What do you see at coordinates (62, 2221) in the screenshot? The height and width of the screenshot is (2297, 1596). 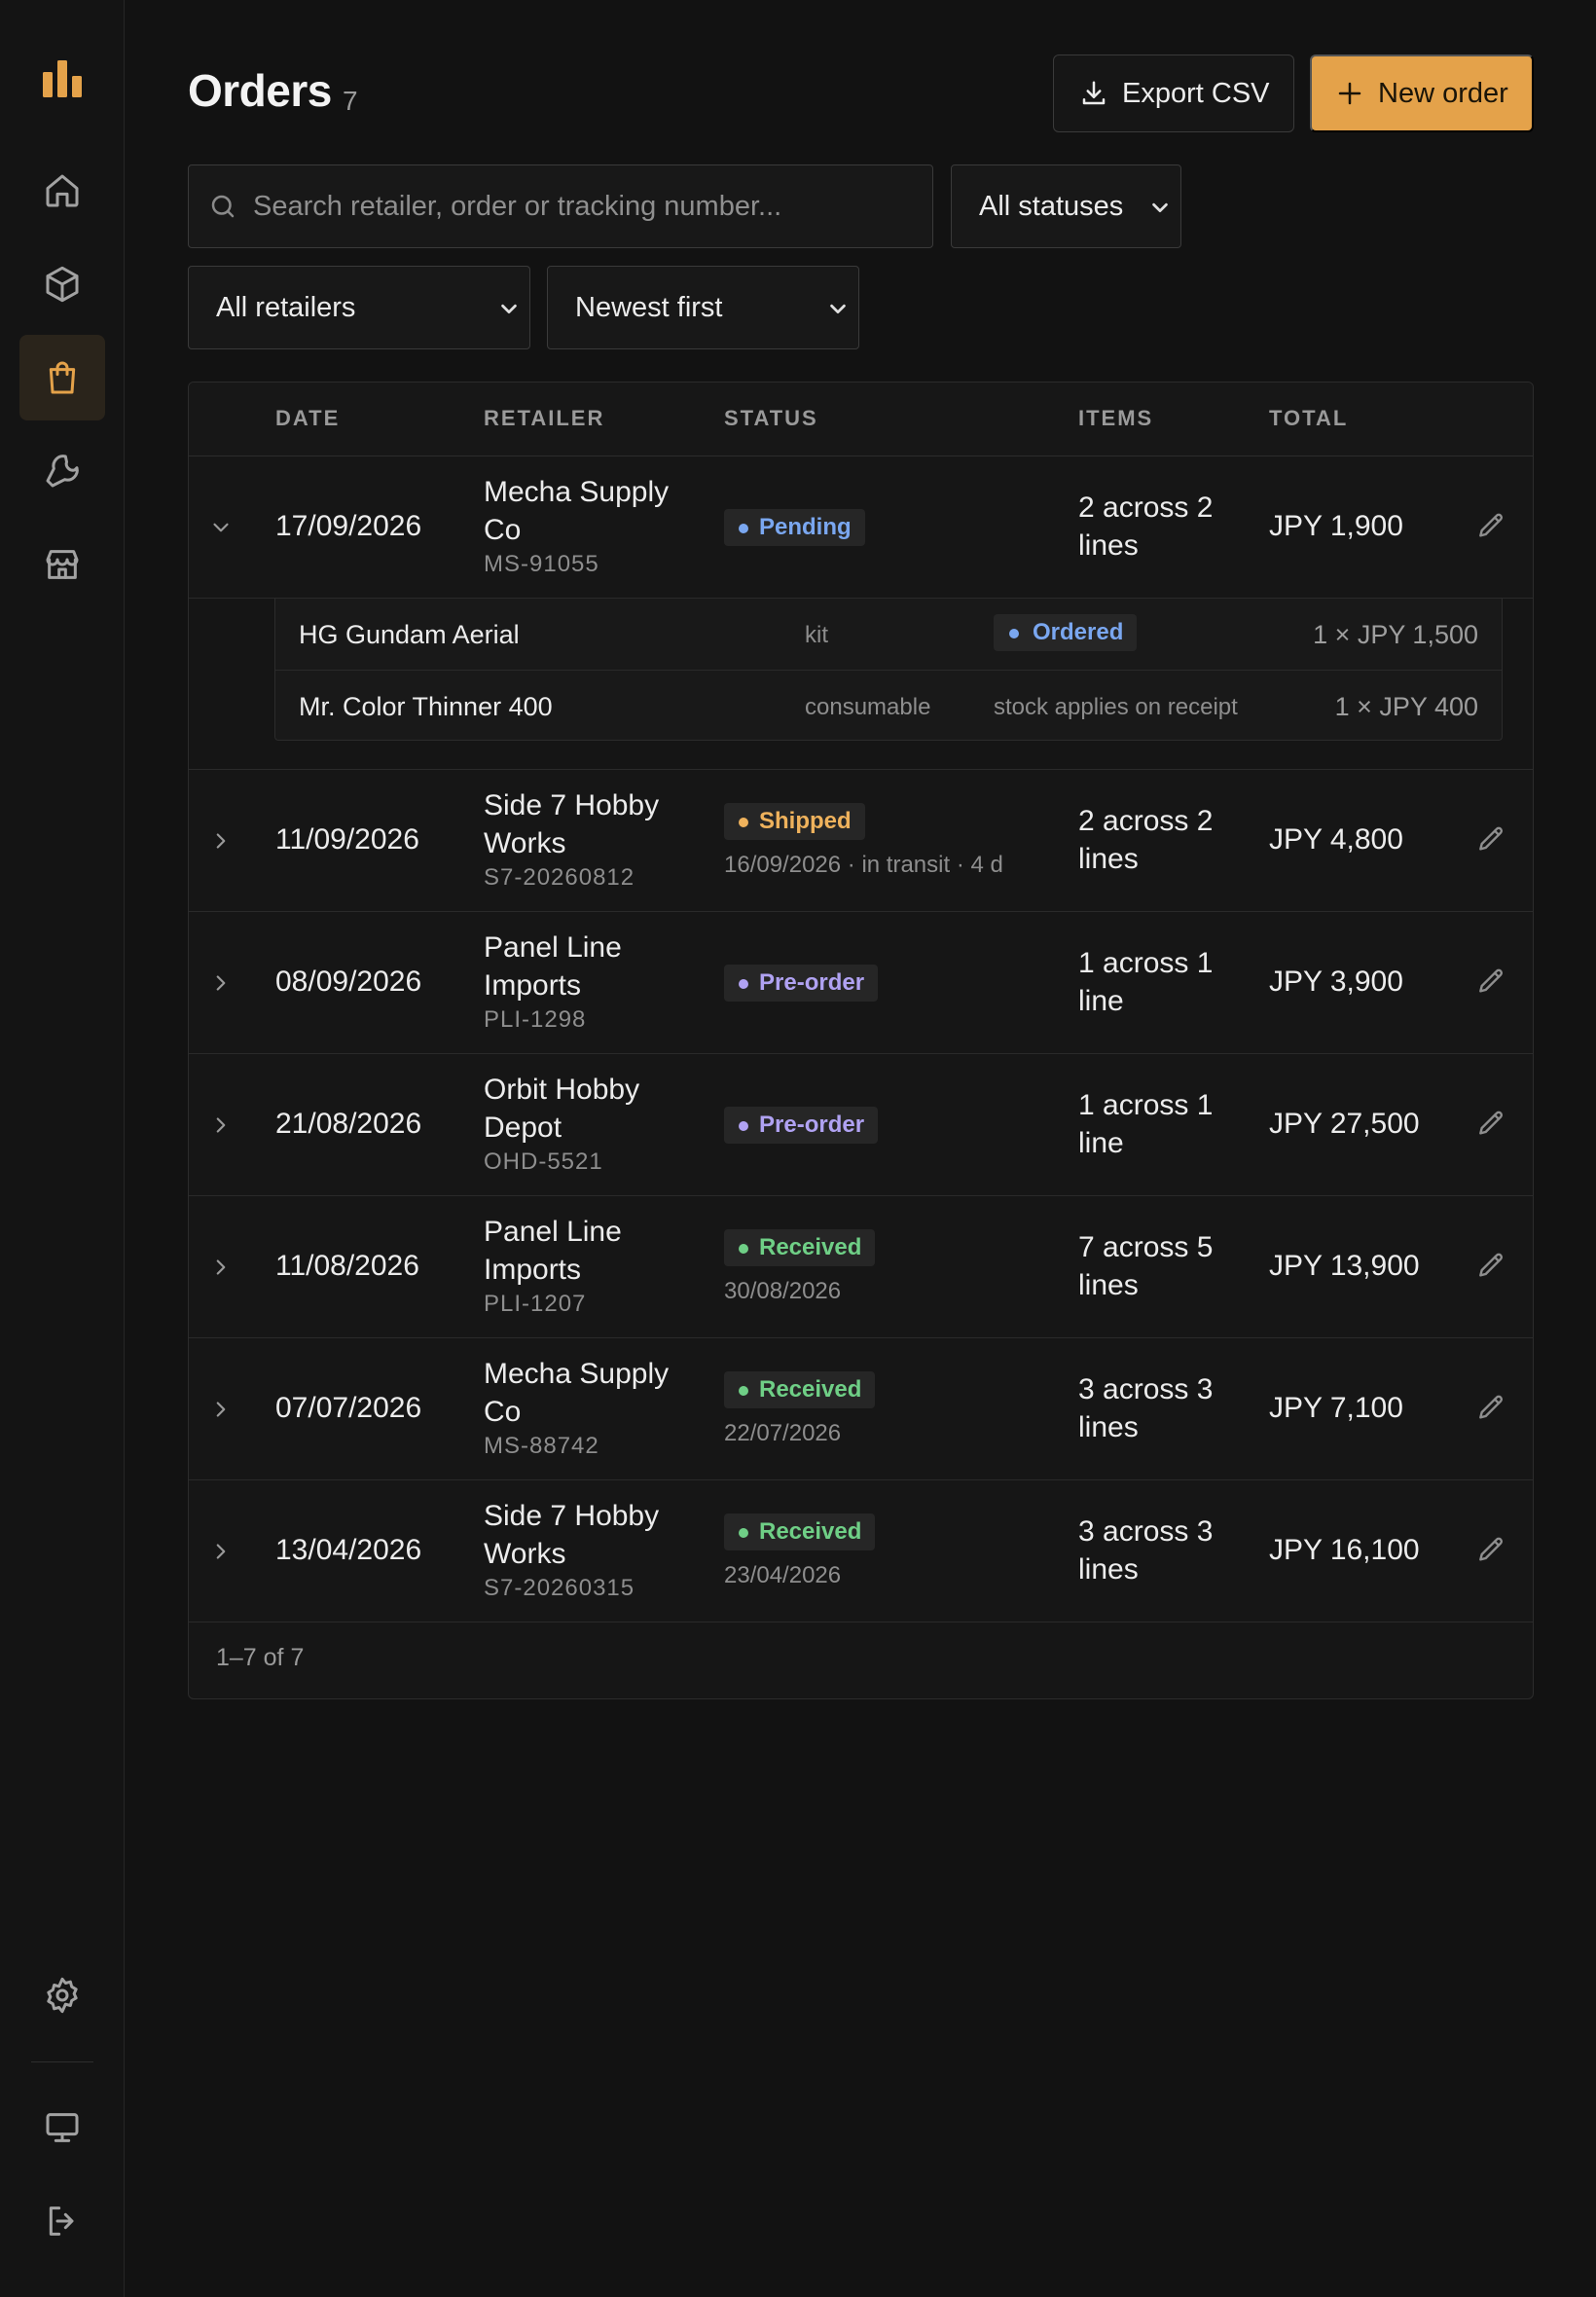 I see `sidebar-item-logout` at bounding box center [62, 2221].